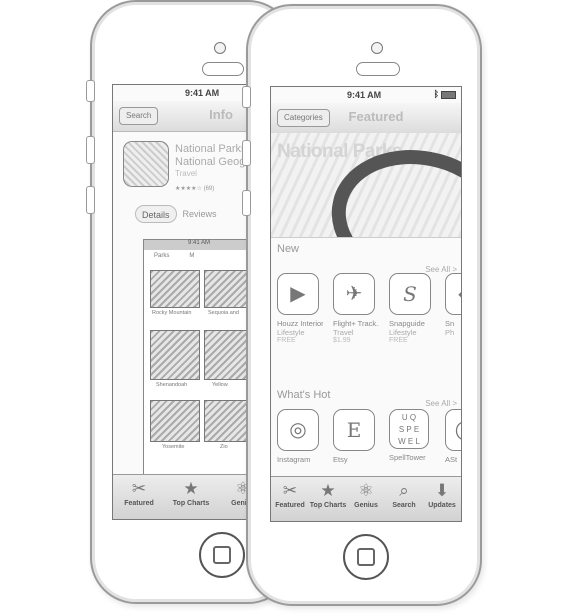 Image resolution: width=561 pixels, height=614 pixels. What do you see at coordinates (220, 385) in the screenshot?
I see `park-label: Yellow` at bounding box center [220, 385].